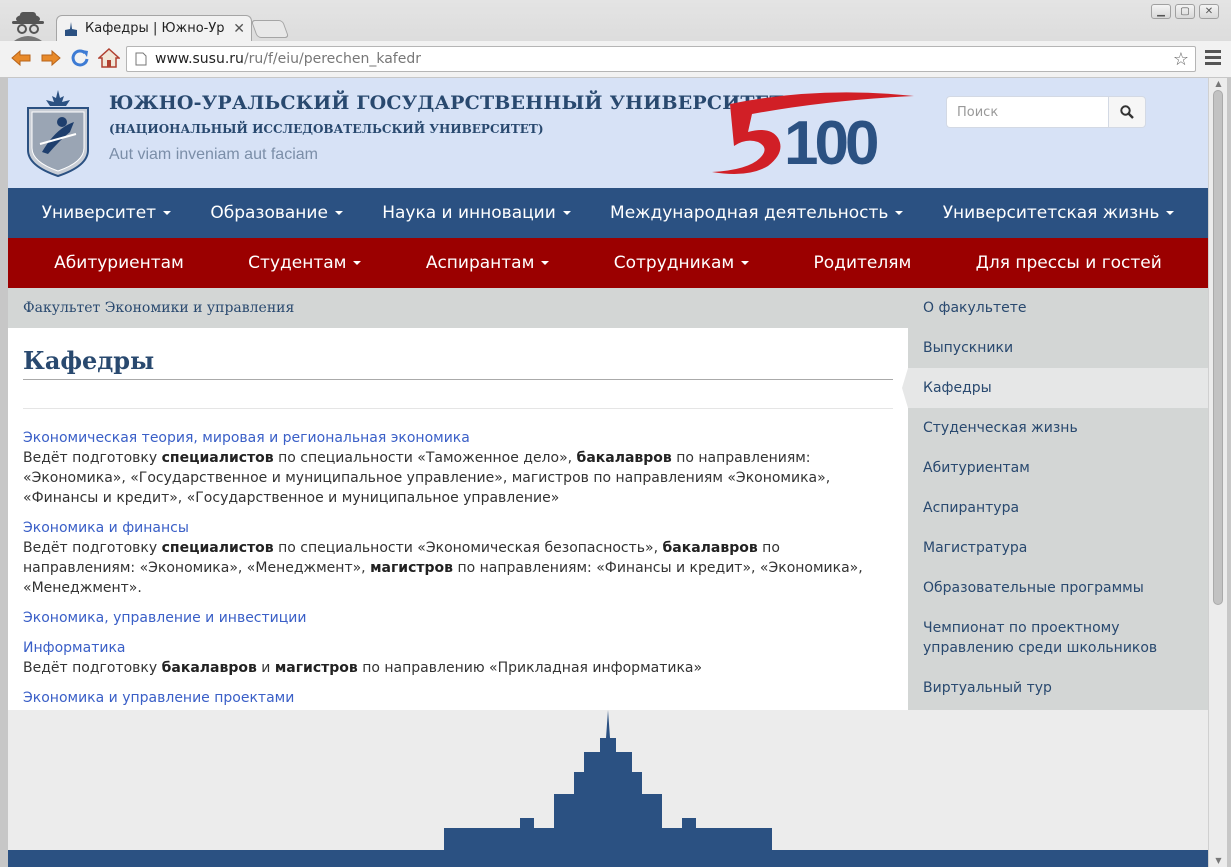 This screenshot has width=1231, height=867. What do you see at coordinates (1058, 468) in the screenshot?
I see `sidebar-item-applicants: Абитуриентам` at bounding box center [1058, 468].